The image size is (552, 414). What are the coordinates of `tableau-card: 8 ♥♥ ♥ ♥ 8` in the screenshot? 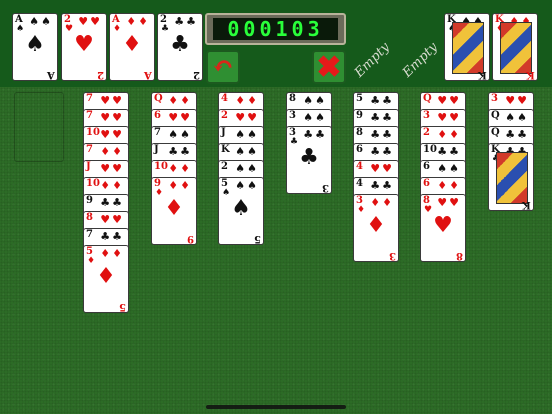 It's located at (443, 228).